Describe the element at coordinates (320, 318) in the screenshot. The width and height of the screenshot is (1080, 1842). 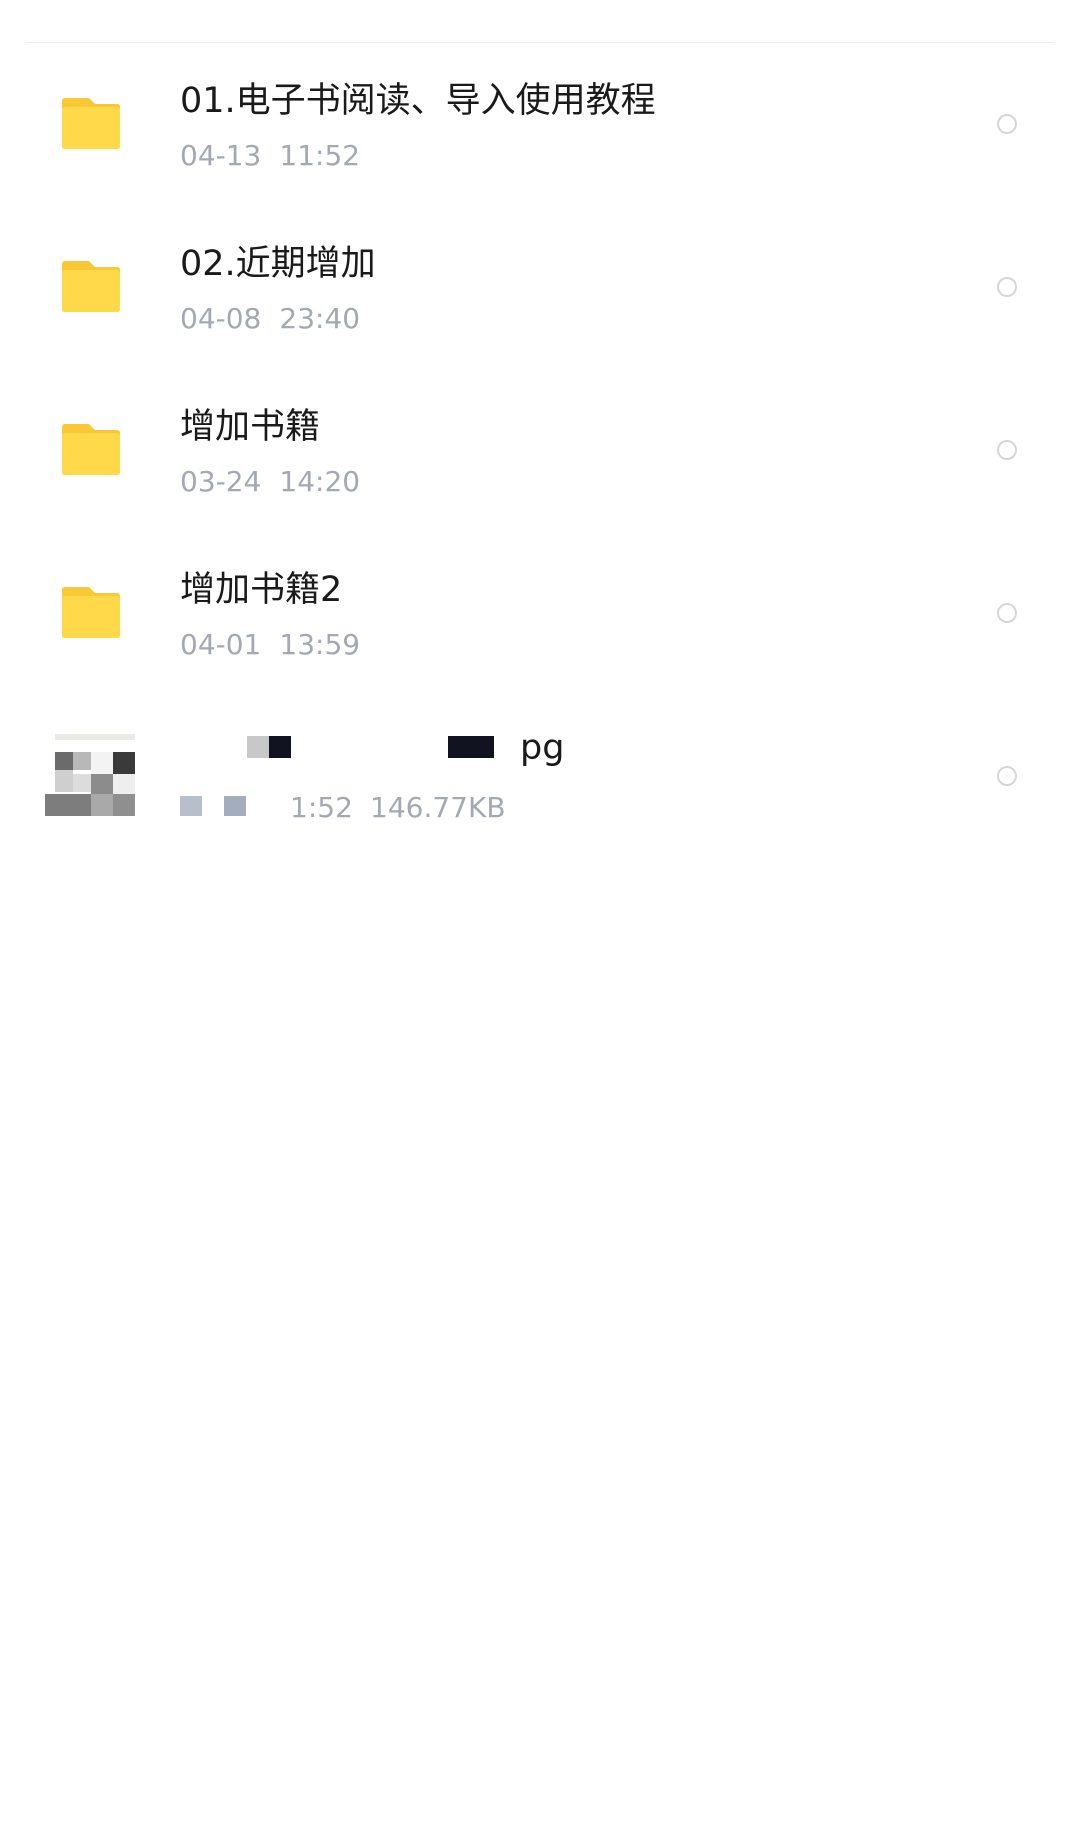
I see `file-time: 23:40` at that location.